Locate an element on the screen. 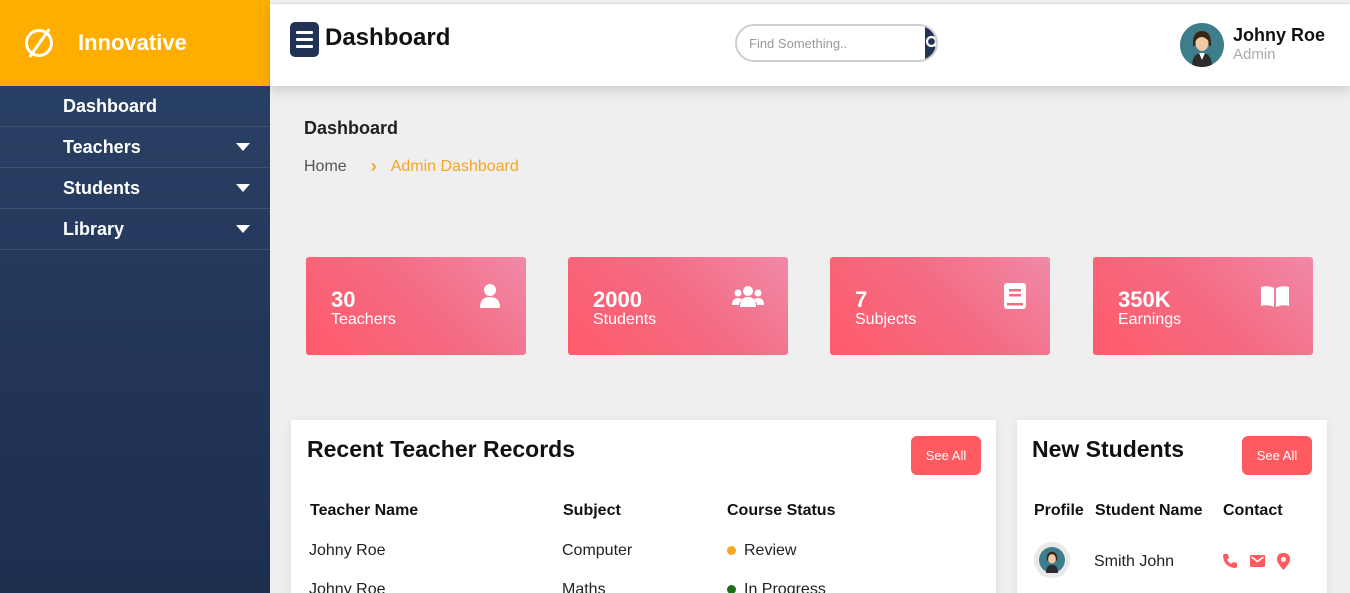 Image resolution: width=1350 pixels, height=593 pixels. status-text: Review is located at coordinates (770, 550).